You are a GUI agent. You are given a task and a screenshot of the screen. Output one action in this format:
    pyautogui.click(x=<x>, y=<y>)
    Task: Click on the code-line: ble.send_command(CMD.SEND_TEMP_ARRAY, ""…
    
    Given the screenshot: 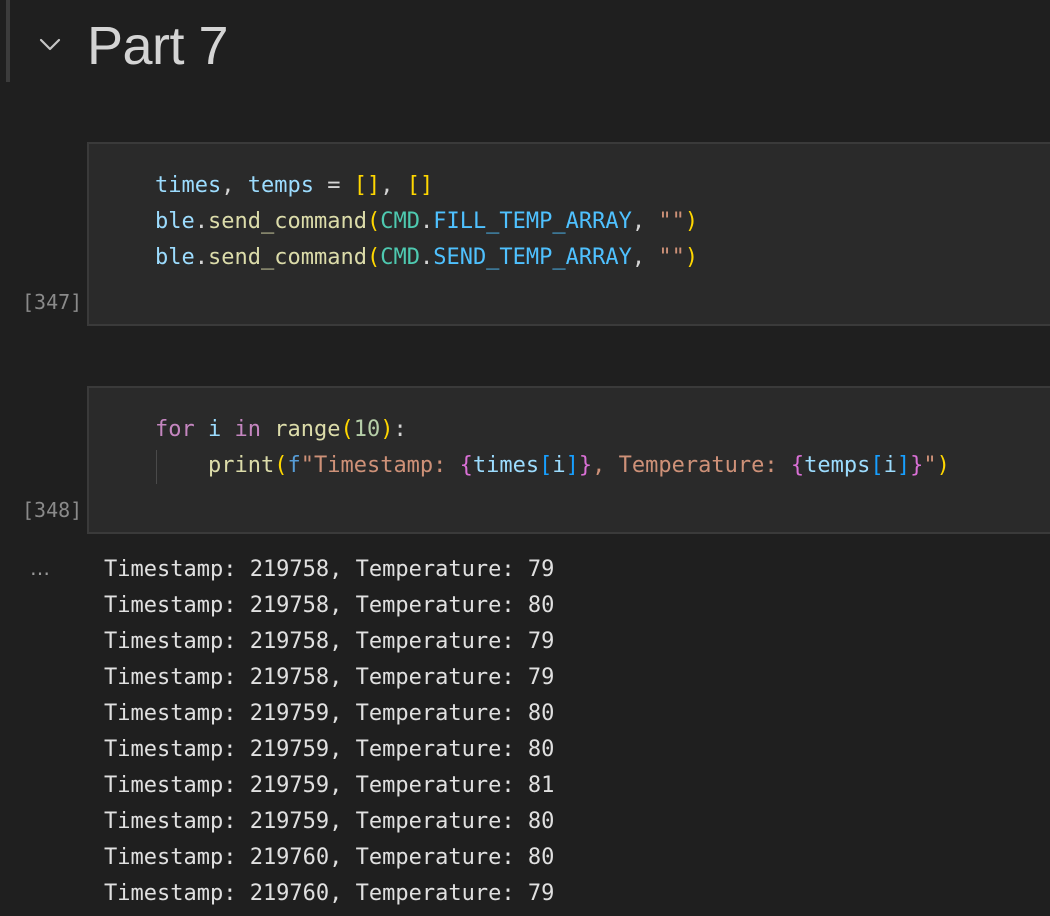 What is the action you would take?
    pyautogui.click(x=426, y=258)
    